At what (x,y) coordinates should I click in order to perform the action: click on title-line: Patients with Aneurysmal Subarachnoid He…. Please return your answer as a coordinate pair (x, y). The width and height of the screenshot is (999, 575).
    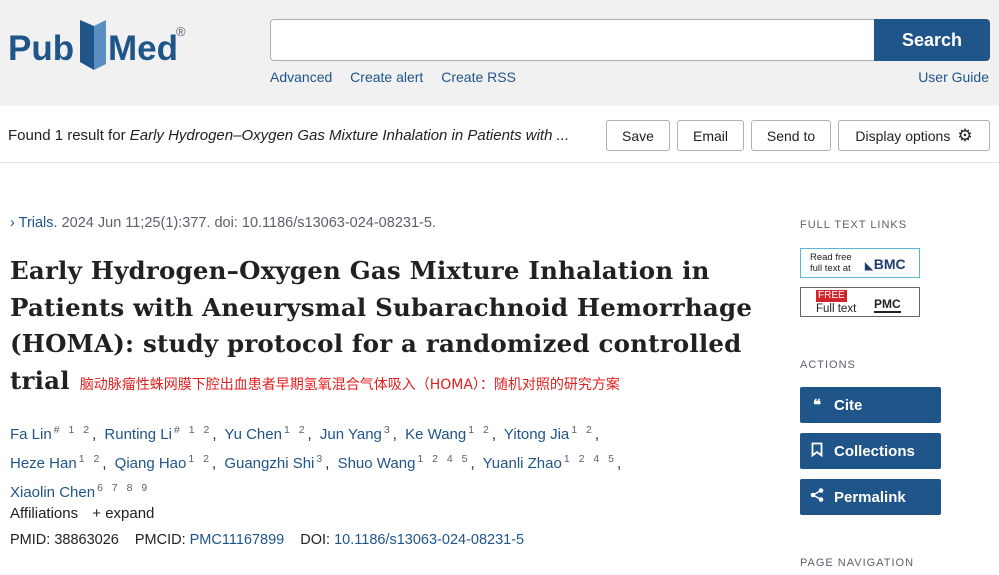
    Looking at the image, I should click on (381, 307).